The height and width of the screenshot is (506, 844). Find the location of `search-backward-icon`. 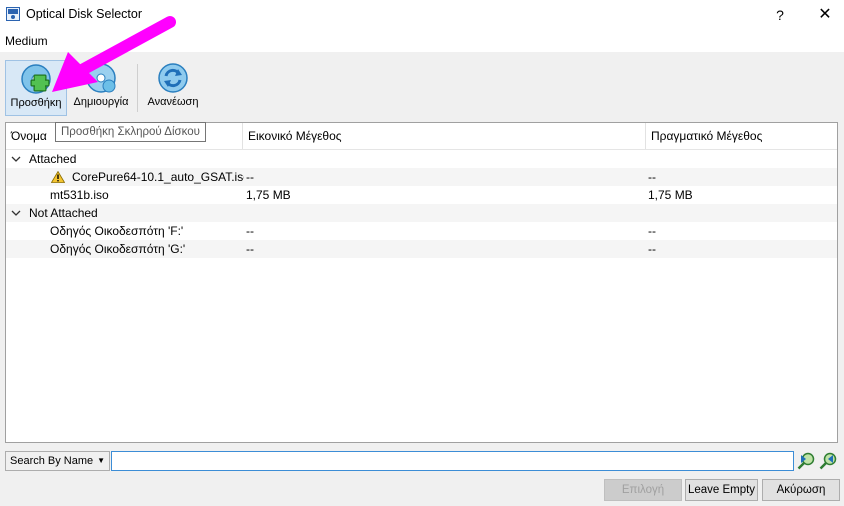

search-backward-icon is located at coordinates (806, 461).